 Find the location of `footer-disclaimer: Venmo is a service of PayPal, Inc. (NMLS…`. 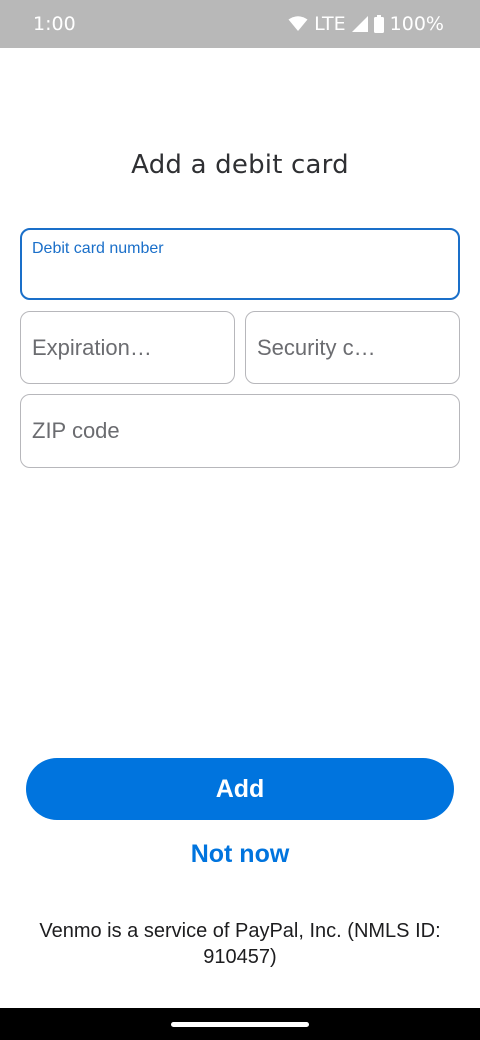

footer-disclaimer: Venmo is a service of PayPal, Inc. (NMLS… is located at coordinates (240, 944).